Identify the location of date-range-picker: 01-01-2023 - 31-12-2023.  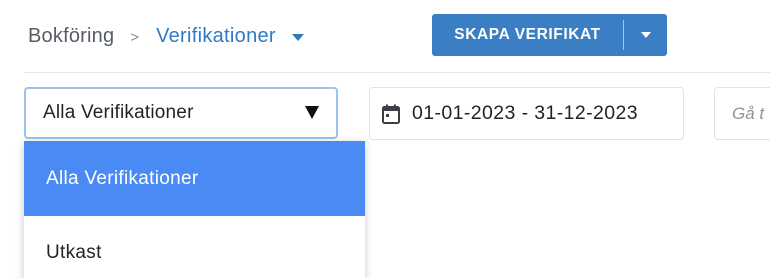
(526, 113).